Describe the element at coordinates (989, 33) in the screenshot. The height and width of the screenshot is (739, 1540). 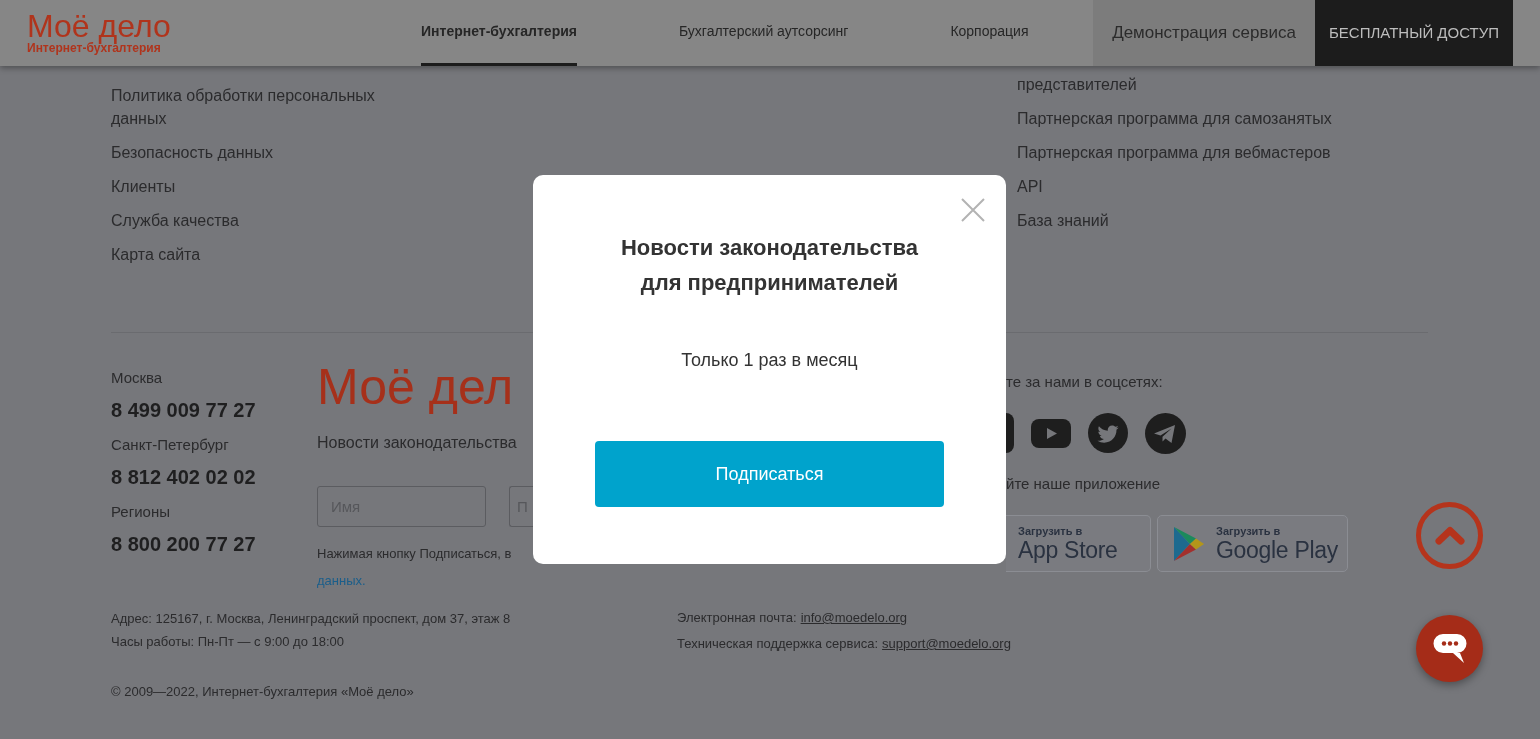
I see `nav-tab: Корпорация` at that location.